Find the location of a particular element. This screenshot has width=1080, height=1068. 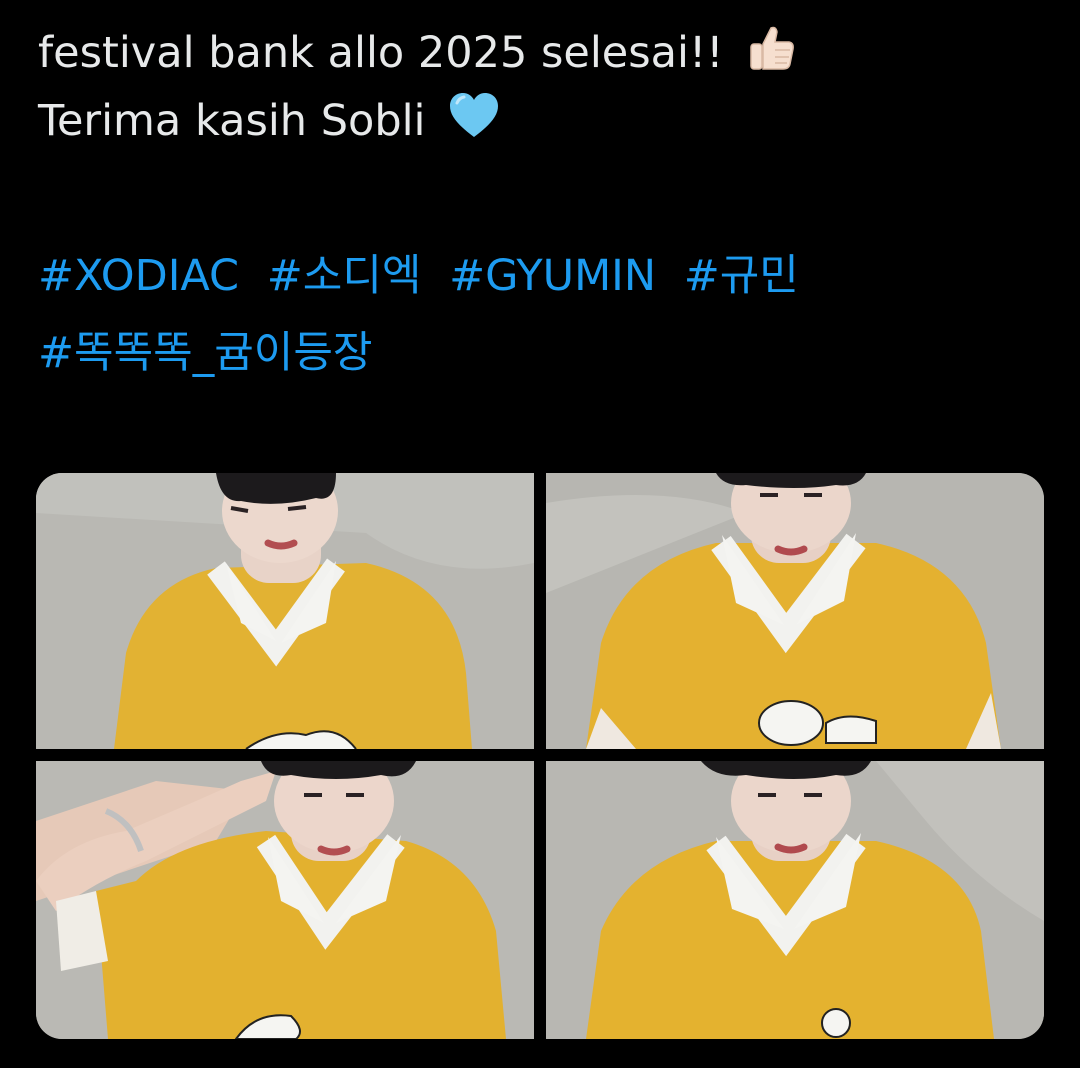

hashtag-link: #소디엑 is located at coordinates (344, 276).